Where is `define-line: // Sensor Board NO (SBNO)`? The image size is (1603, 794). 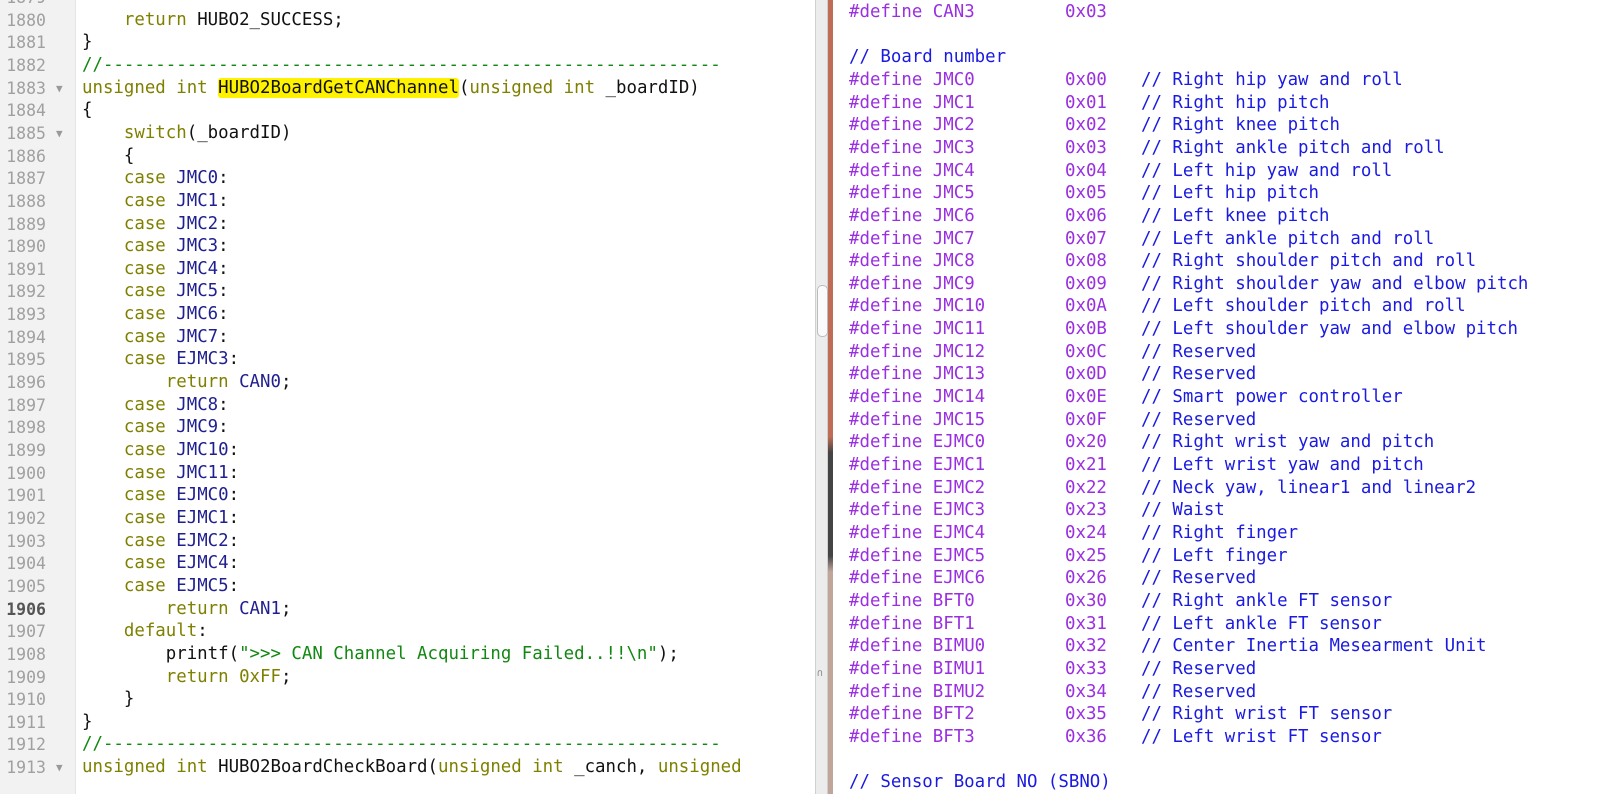 define-line: // Sensor Board NO (SBNO) is located at coordinates (1226, 782).